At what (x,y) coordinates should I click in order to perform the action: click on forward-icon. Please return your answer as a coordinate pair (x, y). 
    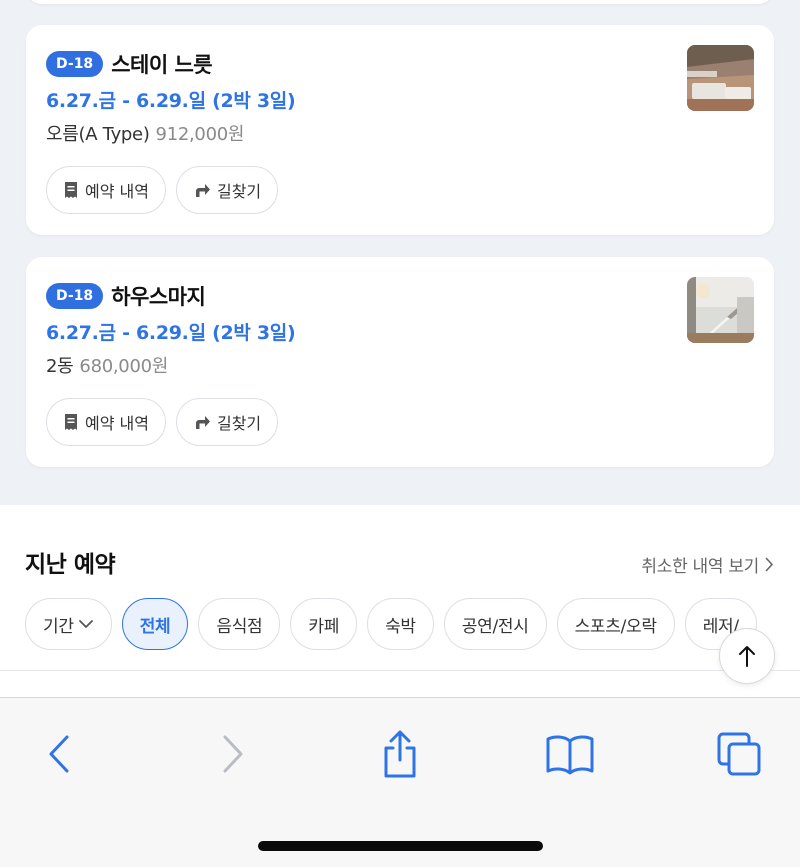
    Looking at the image, I should click on (233, 754).